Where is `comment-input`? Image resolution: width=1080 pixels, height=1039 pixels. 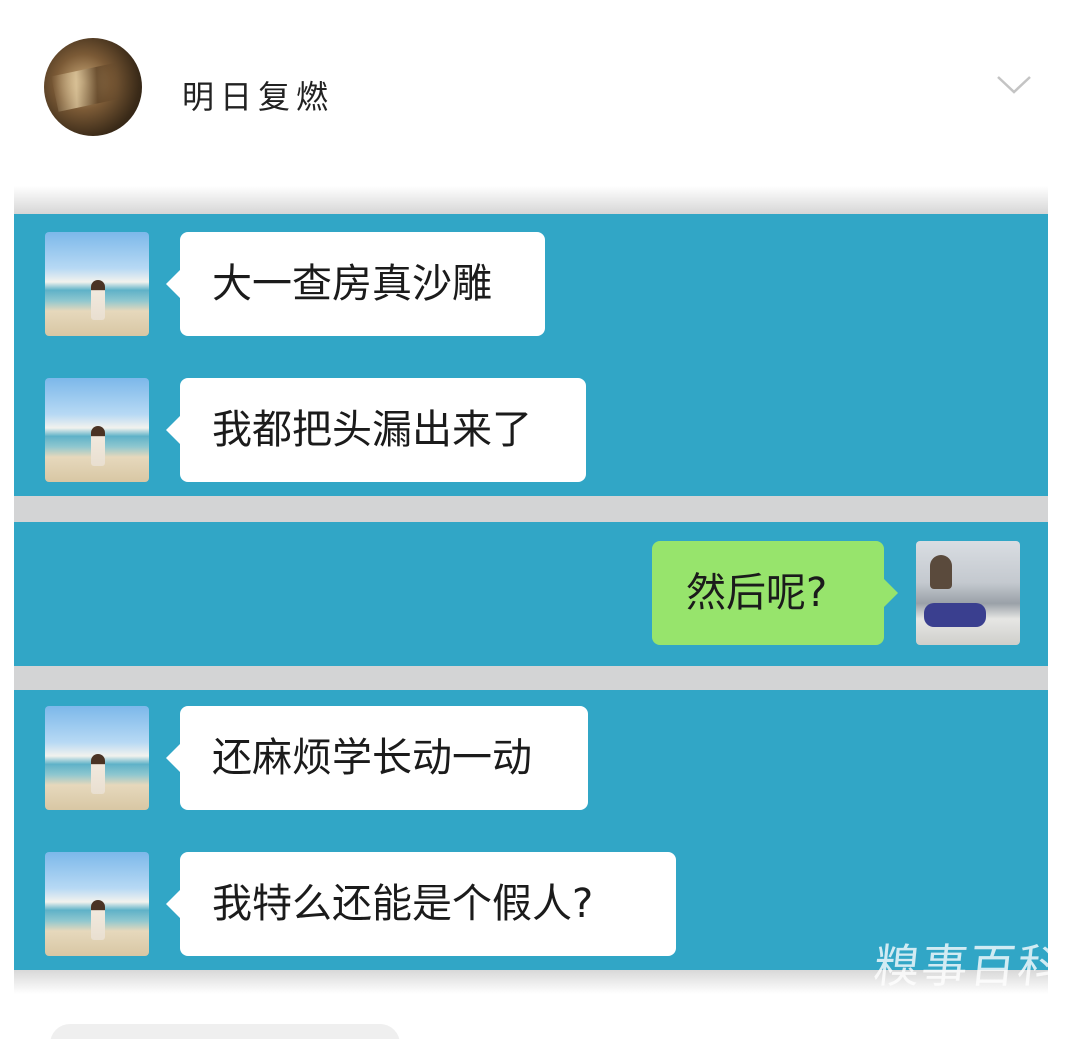
comment-input is located at coordinates (225, 1031).